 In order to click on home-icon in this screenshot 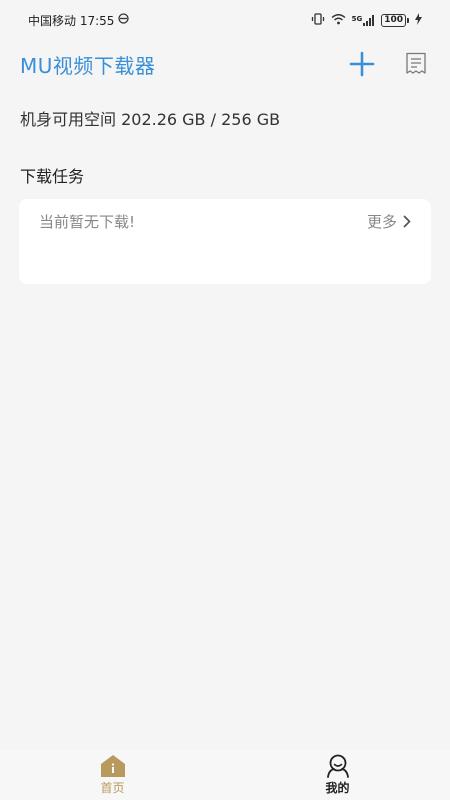, I will do `click(112, 766)`.